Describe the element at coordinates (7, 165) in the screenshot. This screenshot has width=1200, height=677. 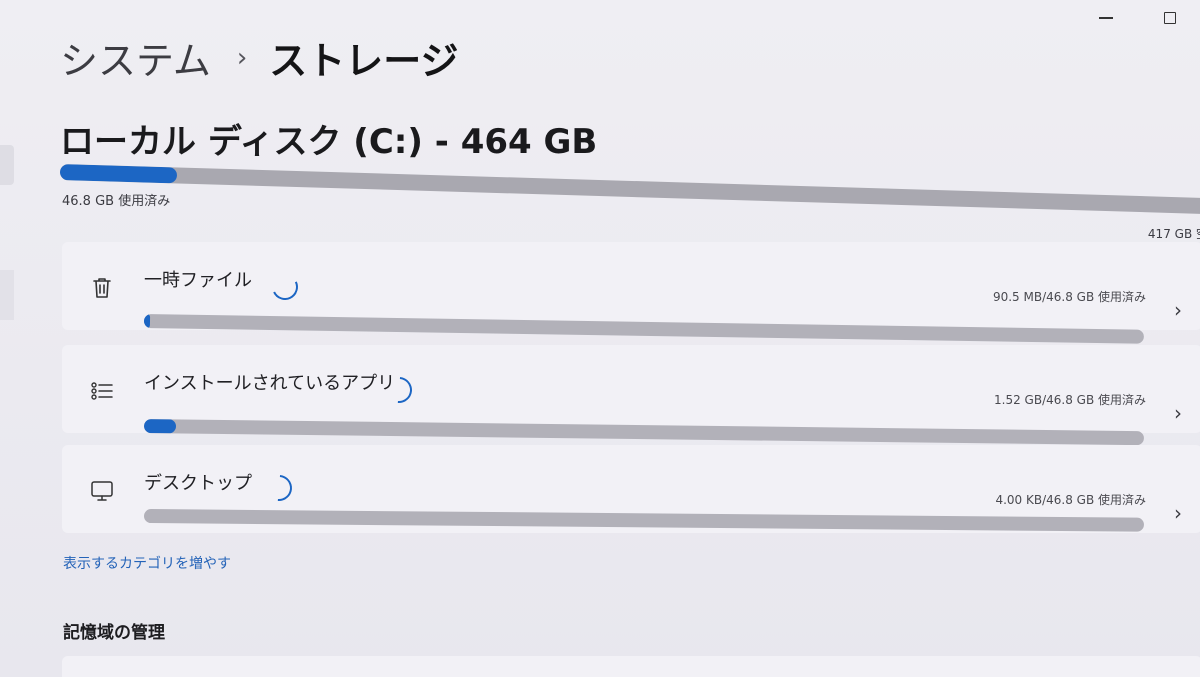
I see `nav-pane-edge` at that location.